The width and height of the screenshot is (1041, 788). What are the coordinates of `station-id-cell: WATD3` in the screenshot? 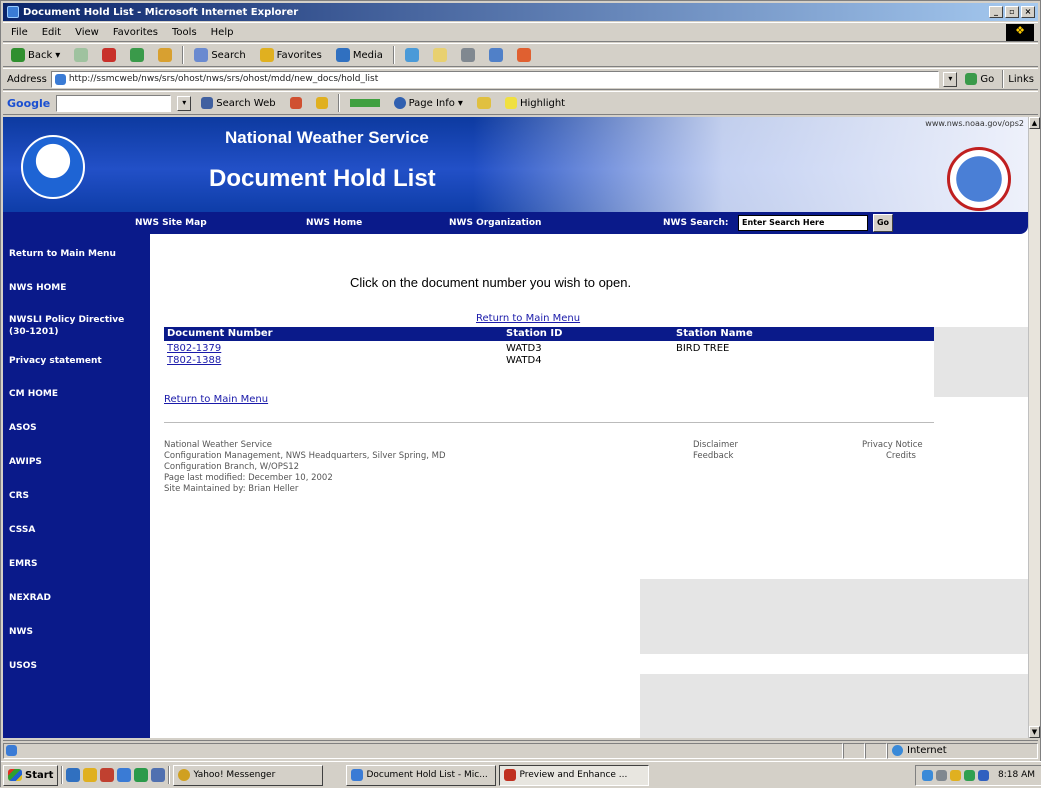 It's located at (524, 348).